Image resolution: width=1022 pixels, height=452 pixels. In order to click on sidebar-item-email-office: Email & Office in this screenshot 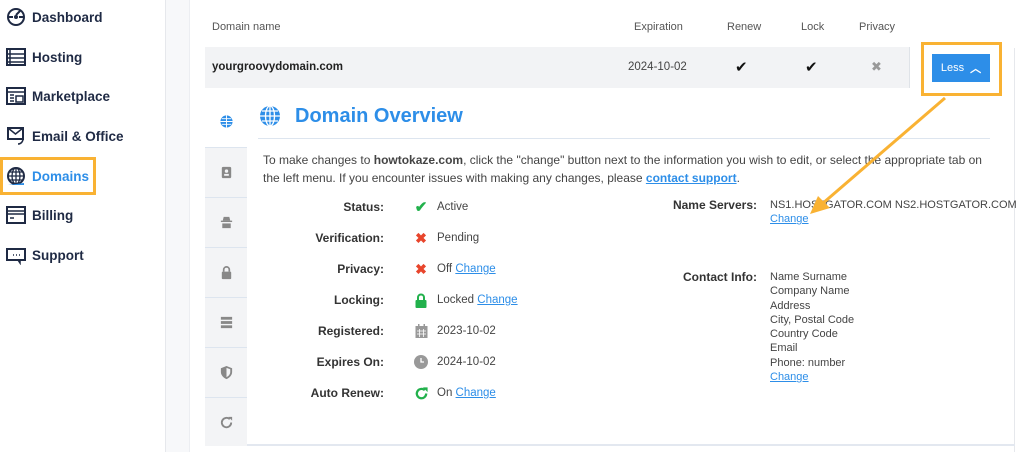, I will do `click(65, 136)`.